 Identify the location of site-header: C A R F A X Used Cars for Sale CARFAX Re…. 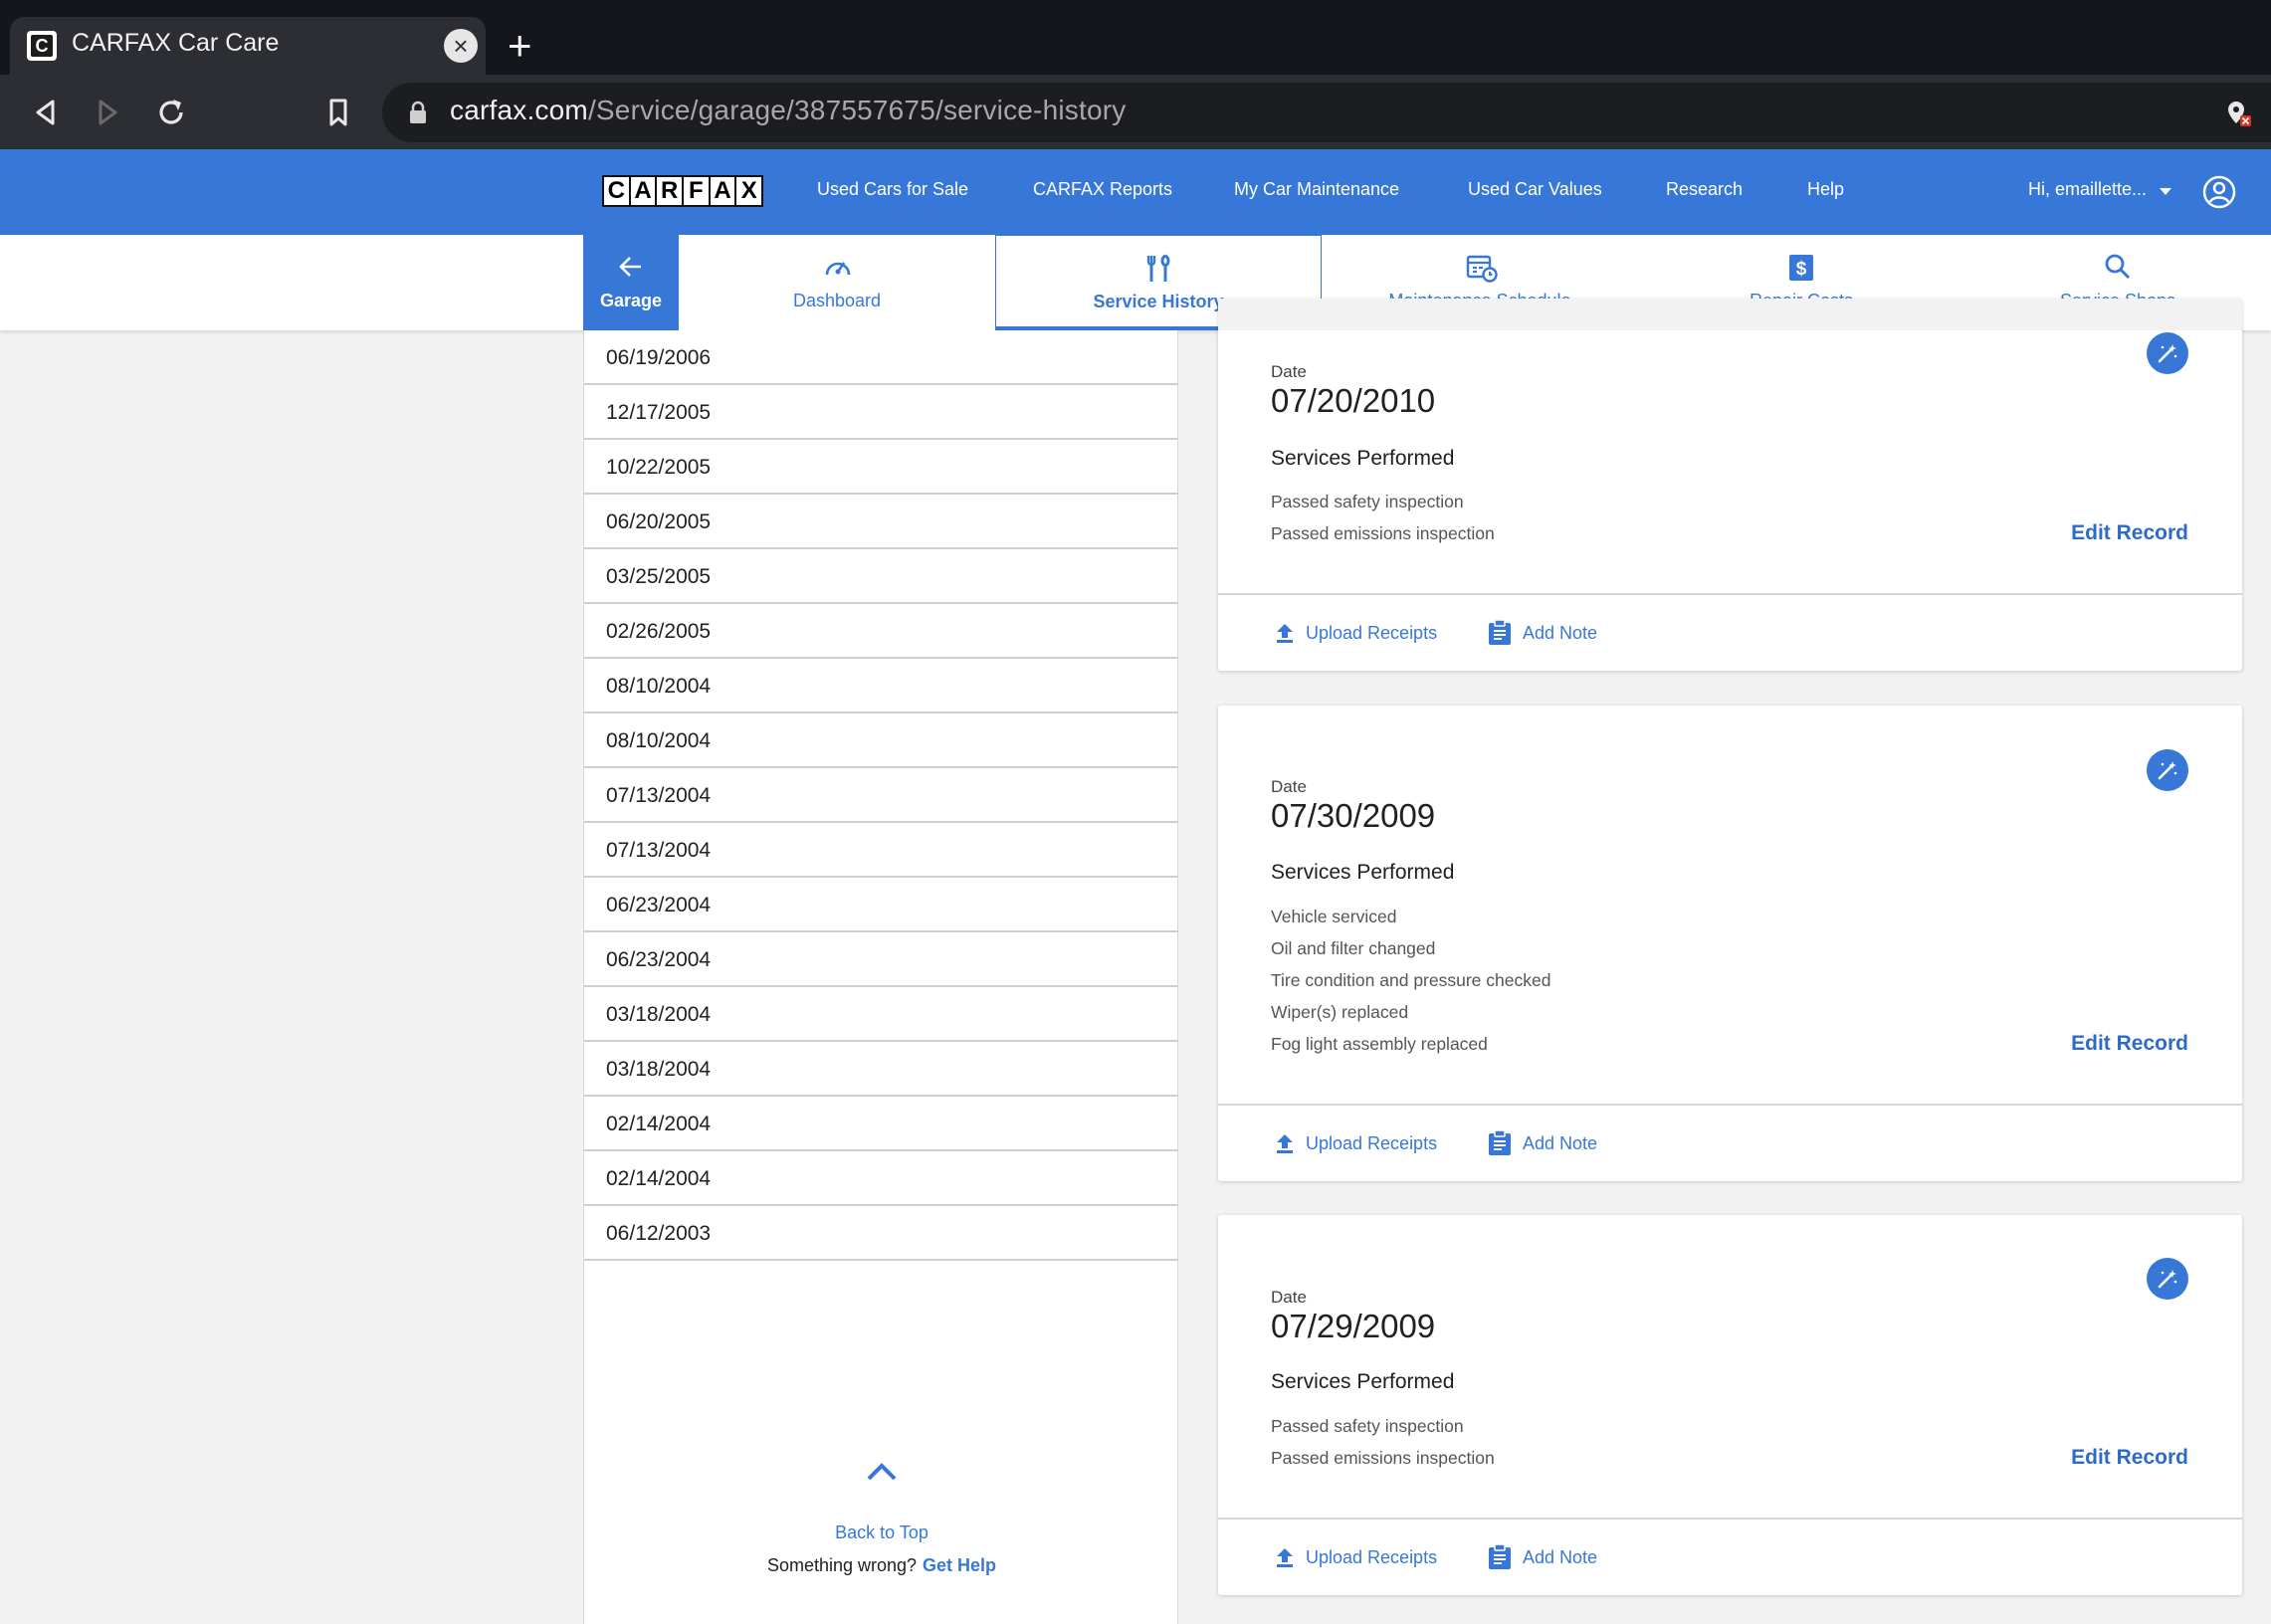
(1135, 192).